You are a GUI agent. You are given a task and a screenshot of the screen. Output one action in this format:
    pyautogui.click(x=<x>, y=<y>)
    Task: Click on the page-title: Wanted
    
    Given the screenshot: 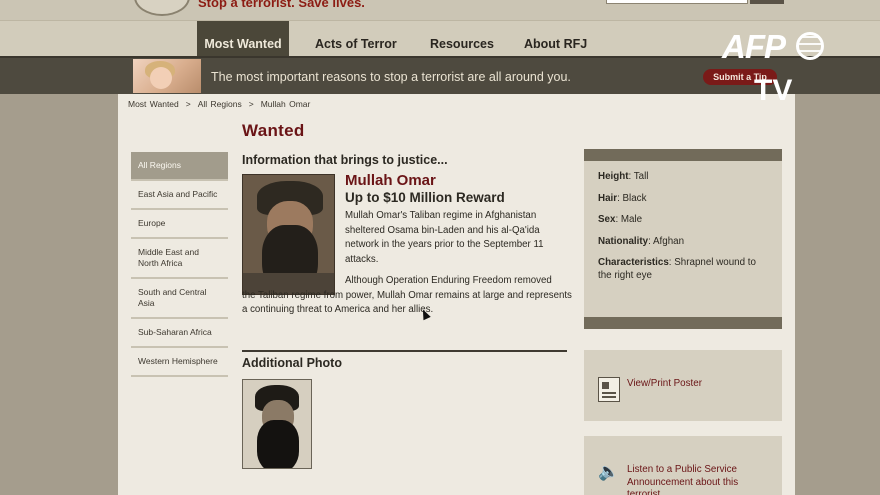 What is the action you would take?
    pyautogui.click(x=273, y=130)
    